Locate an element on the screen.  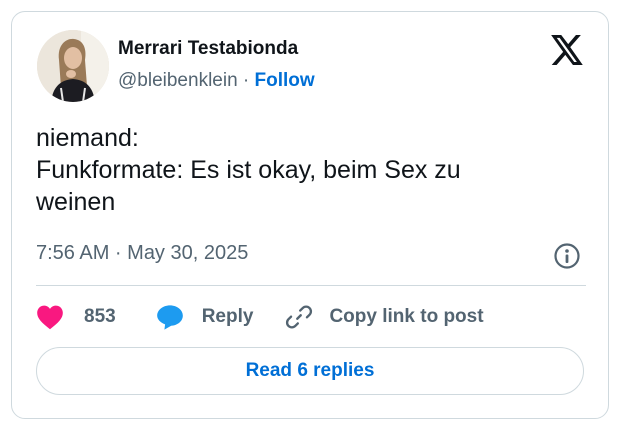
avatar-photo is located at coordinates (73, 66).